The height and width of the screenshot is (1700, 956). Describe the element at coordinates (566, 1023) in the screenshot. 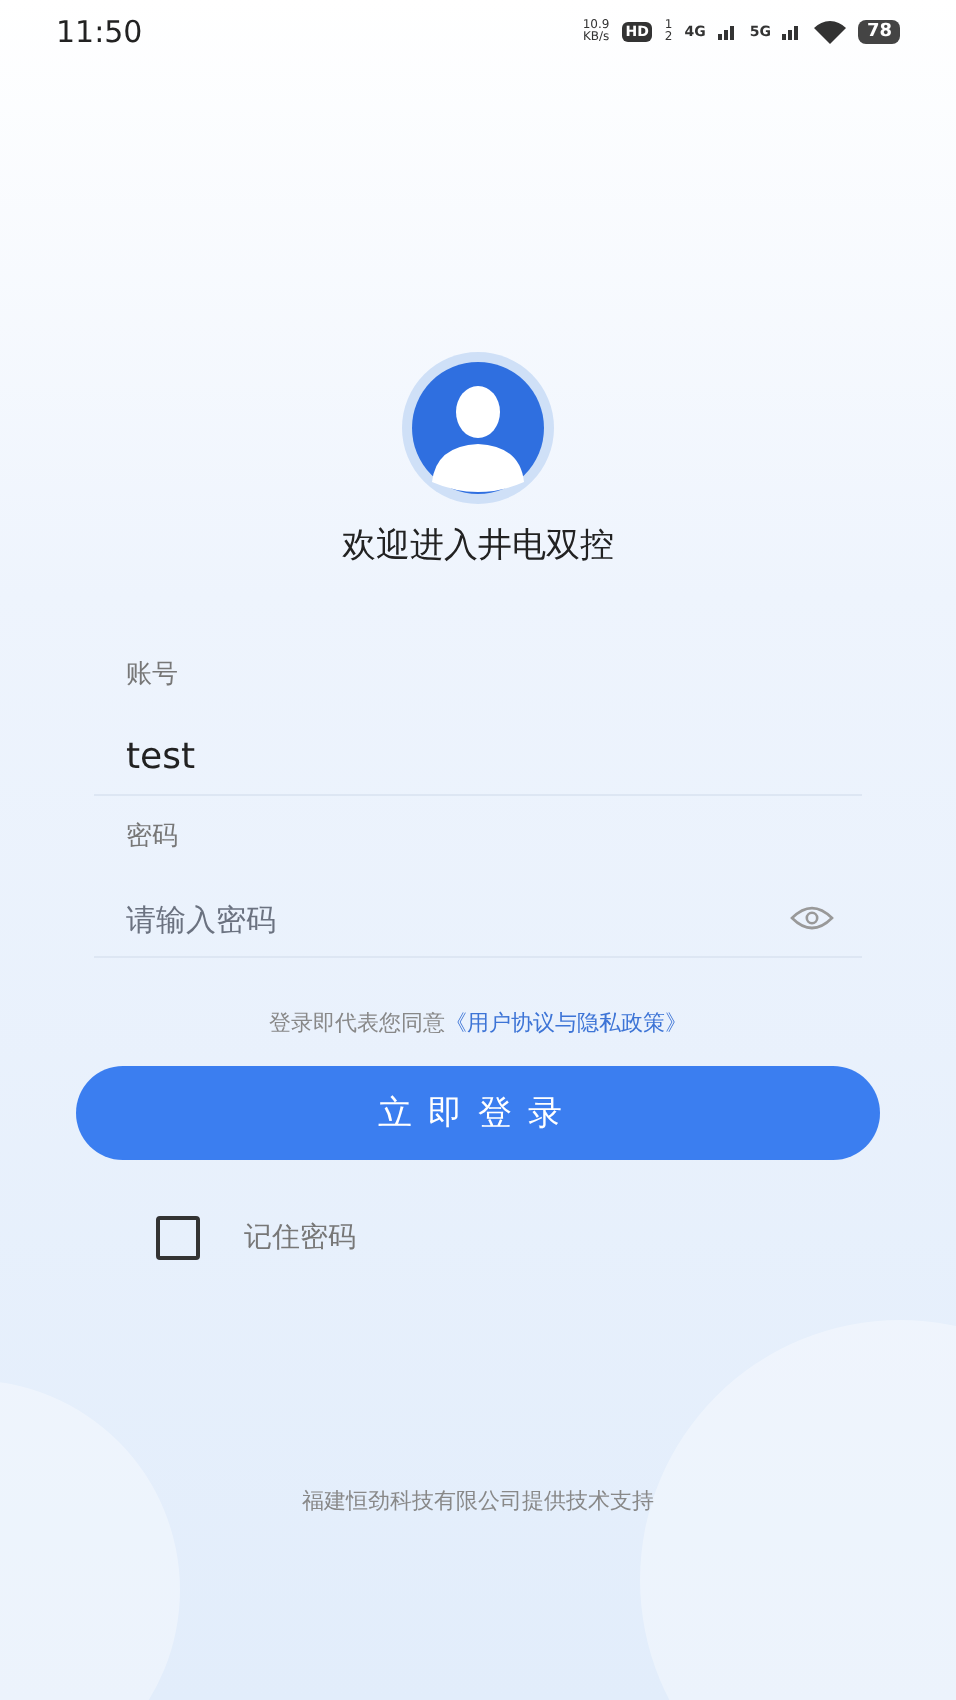

I see `agreement-link: 《用户协议与隐私政策》` at that location.